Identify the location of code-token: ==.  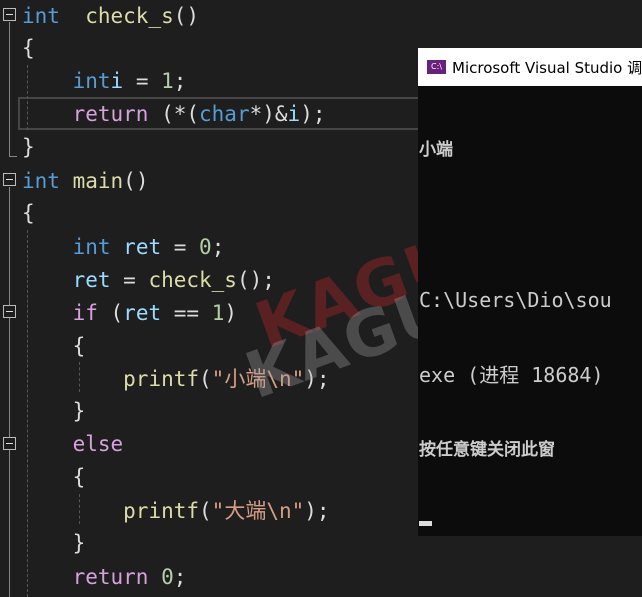
(186, 313).